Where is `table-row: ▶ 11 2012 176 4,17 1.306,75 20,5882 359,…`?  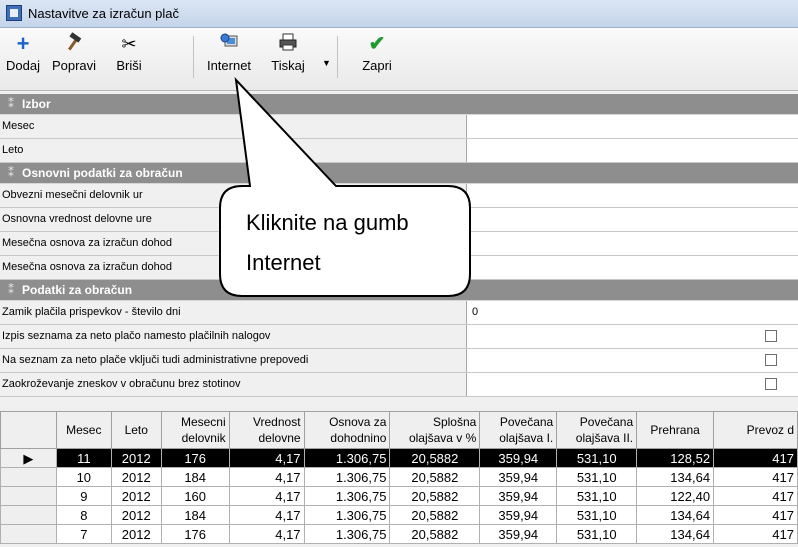
table-row: ▶ 11 2012 176 4,17 1.306,75 20,5882 359,… is located at coordinates (399, 458).